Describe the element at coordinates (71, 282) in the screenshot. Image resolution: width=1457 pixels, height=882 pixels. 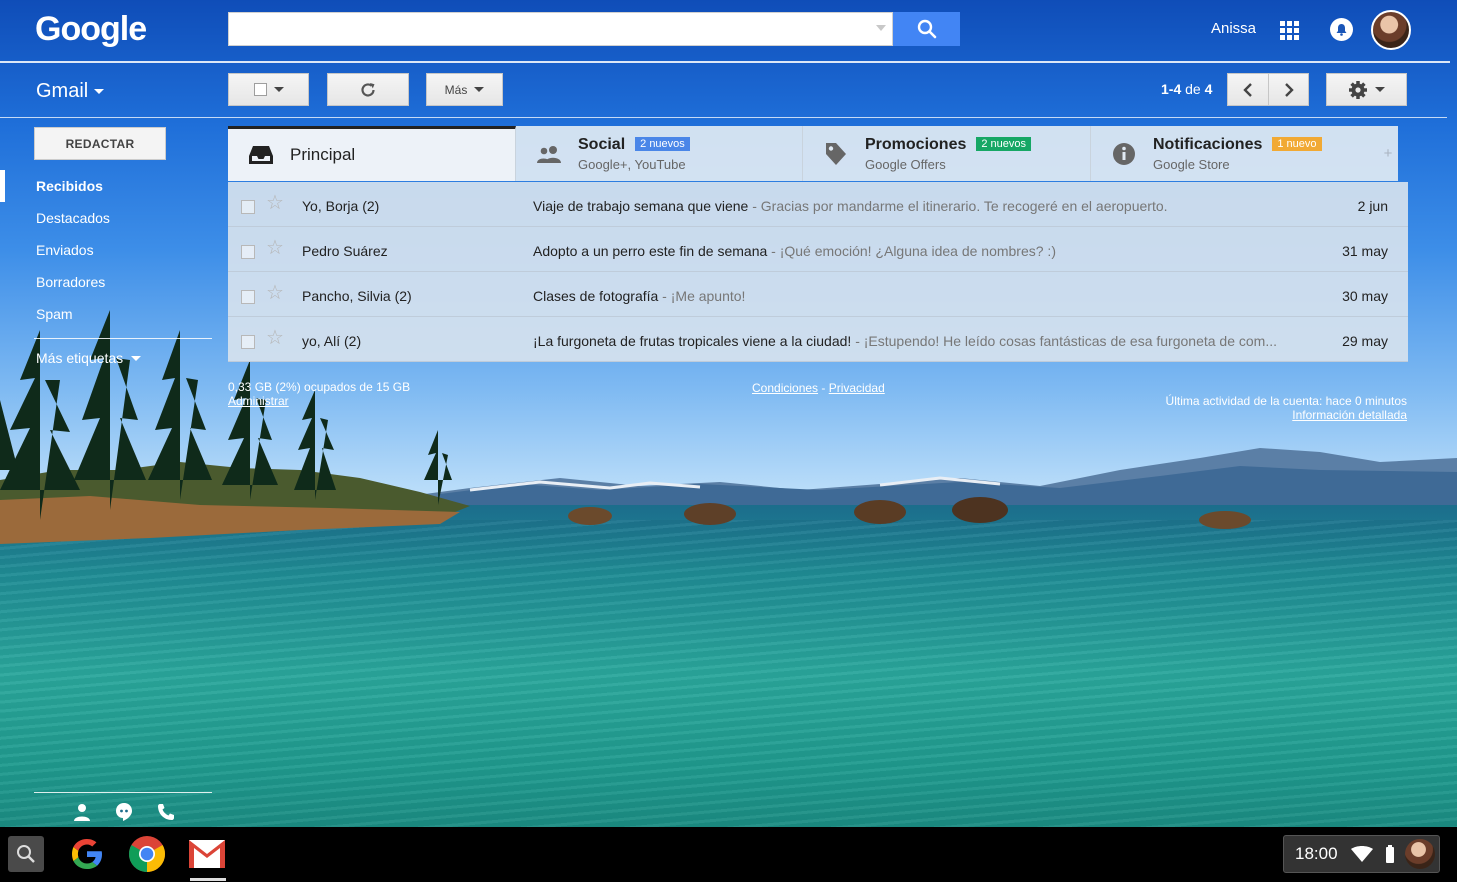
I see `sidebar-item-label: Borradores` at that location.